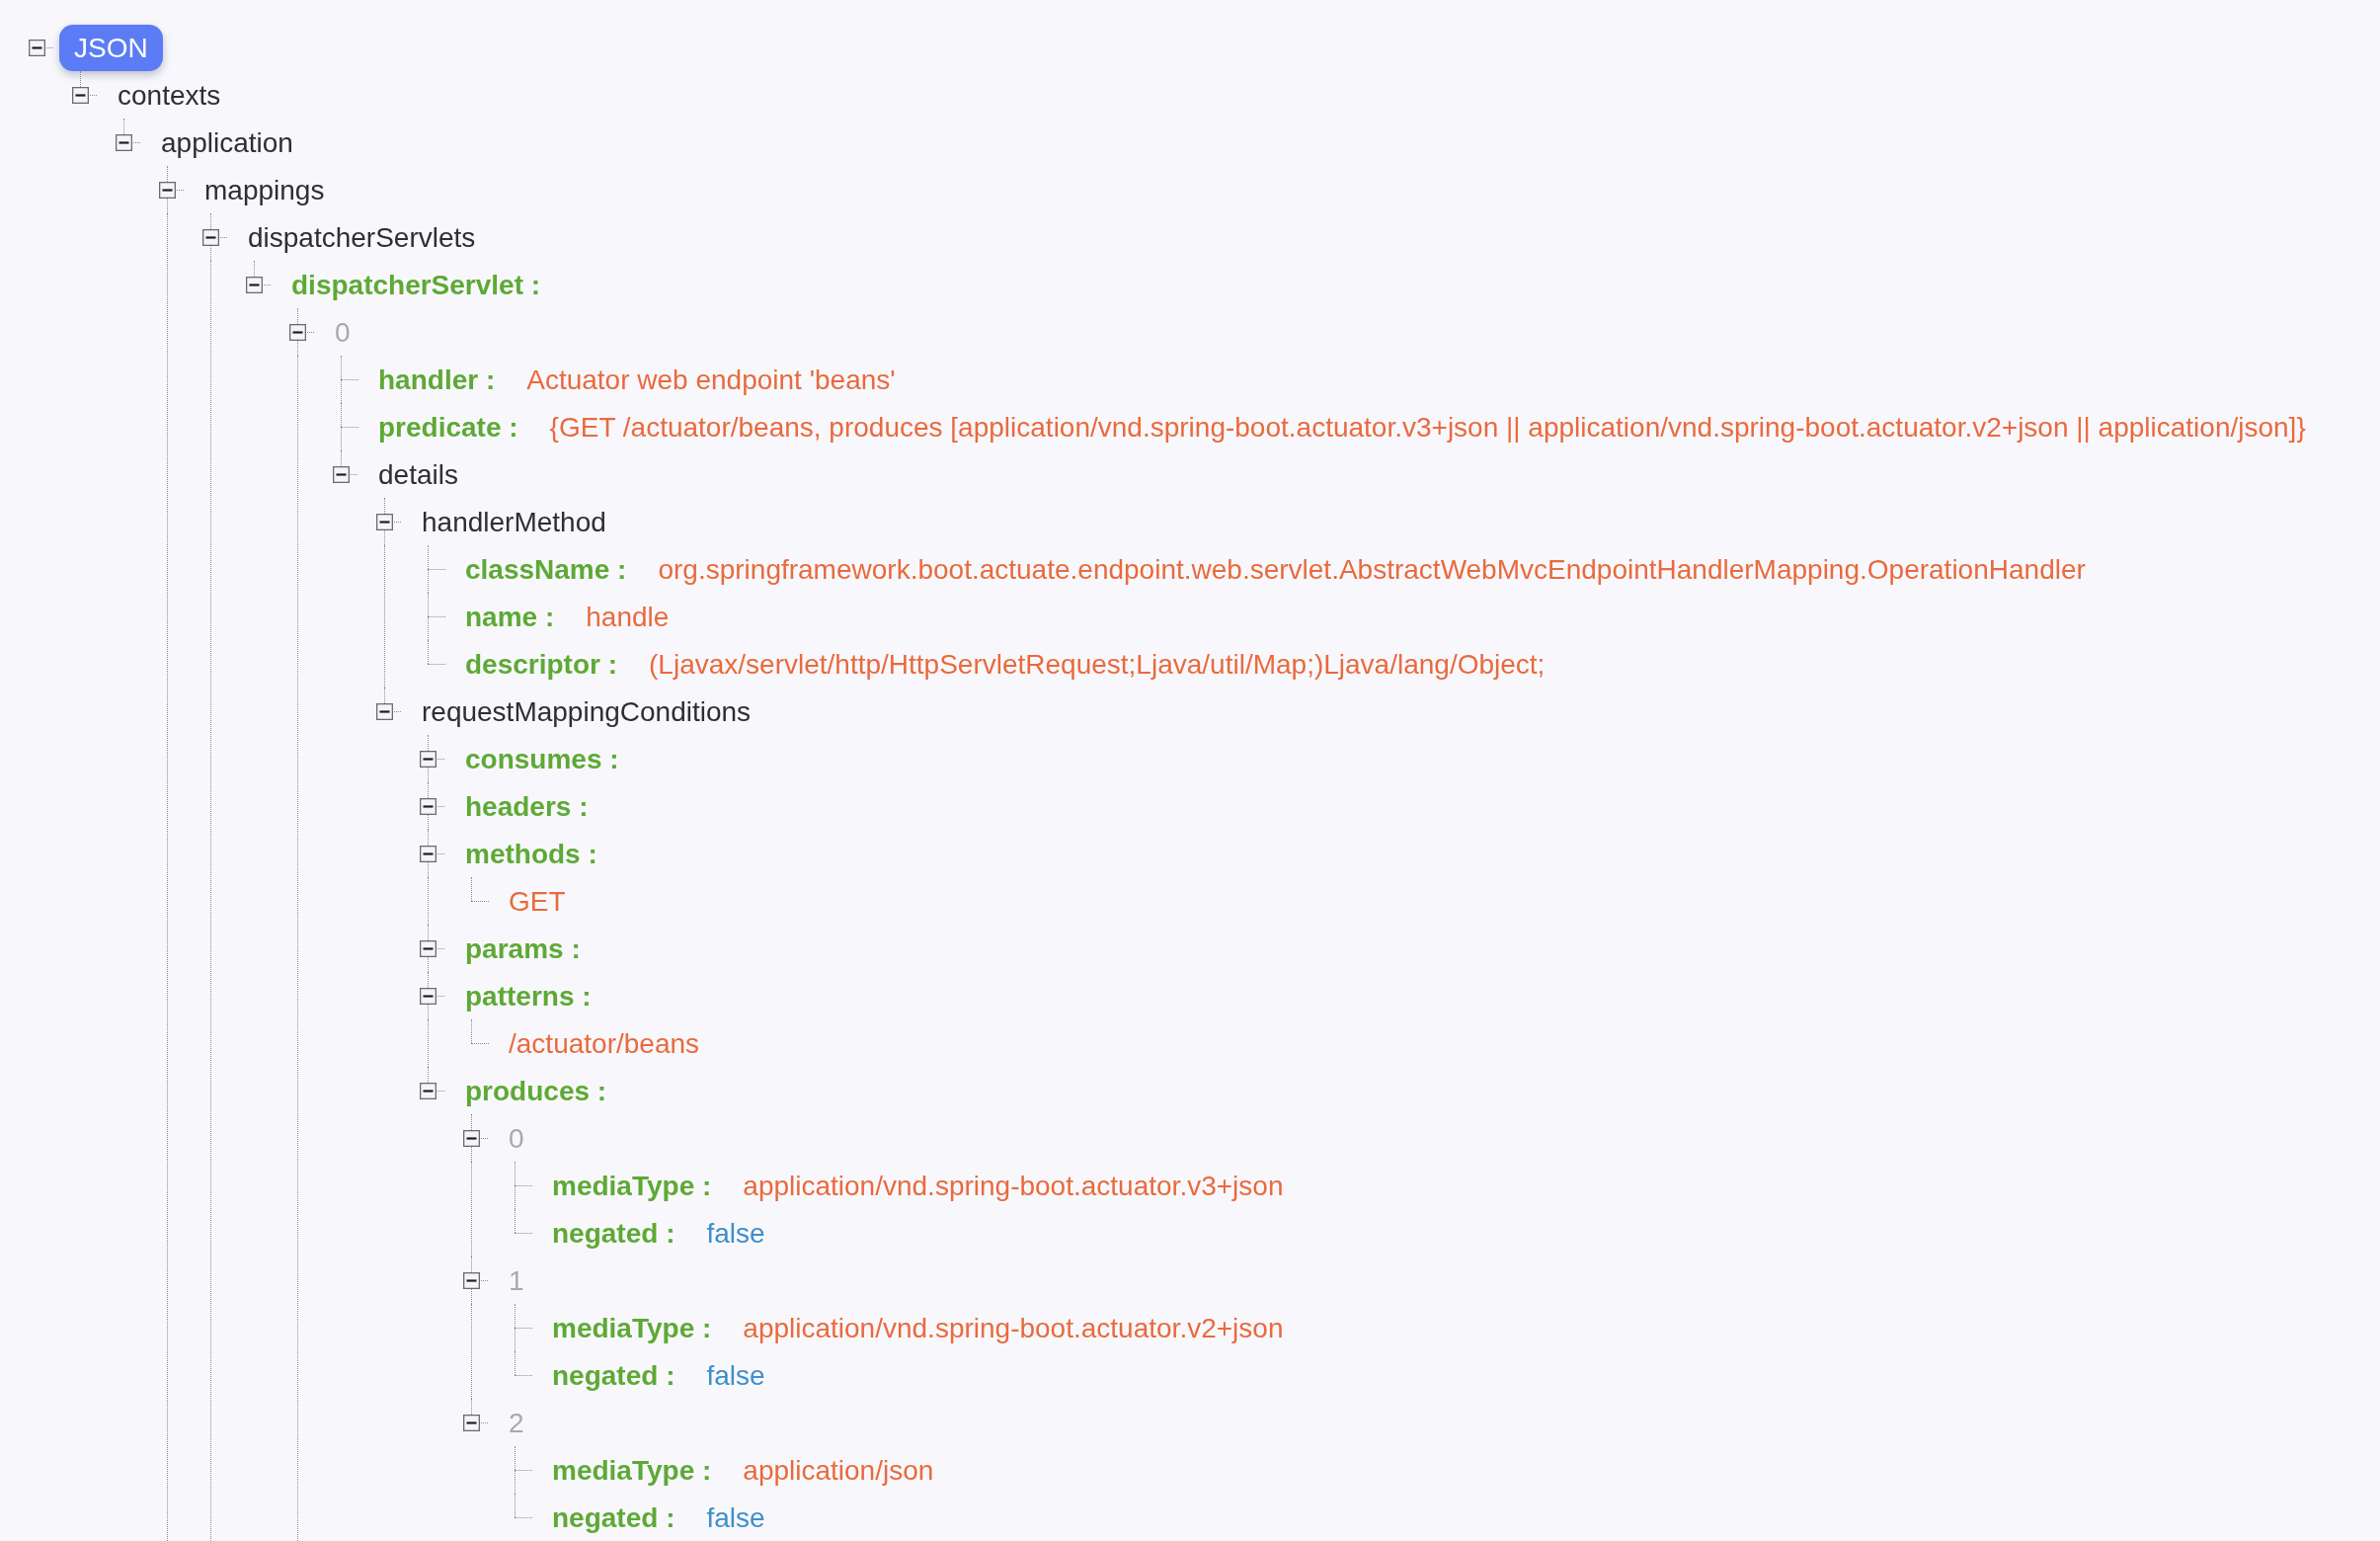 The image size is (2380, 1541). What do you see at coordinates (437, 379) in the screenshot?
I see `key-label: handler :` at bounding box center [437, 379].